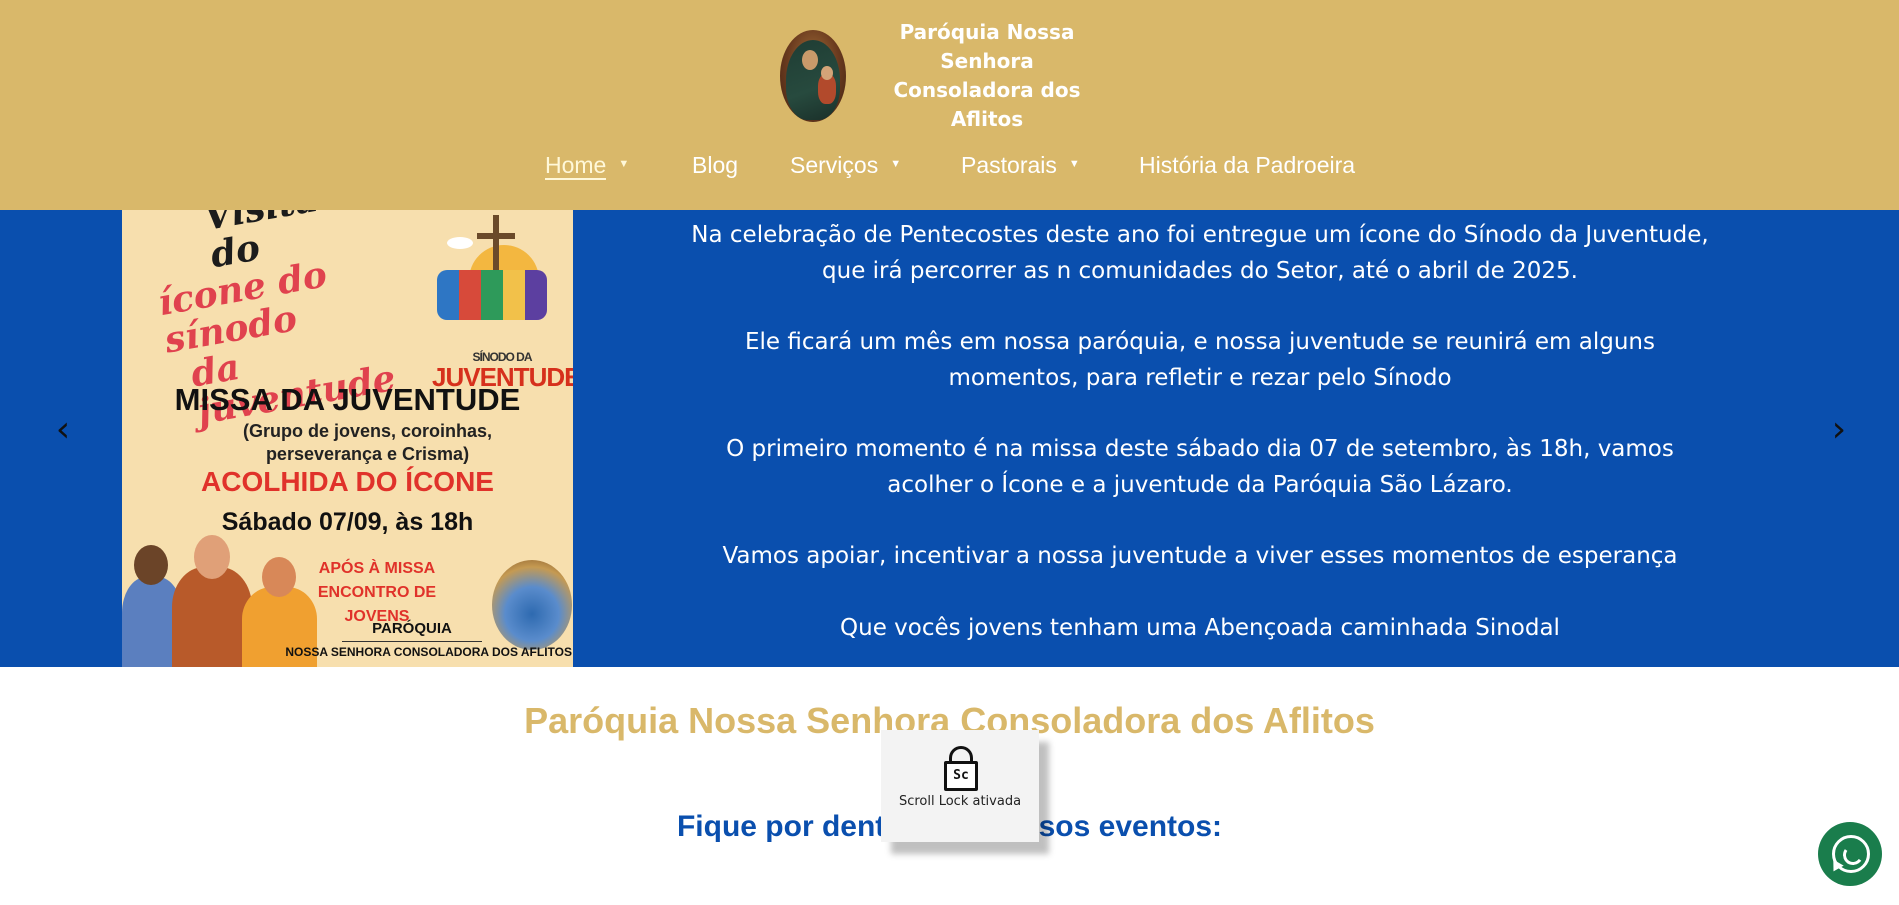 The height and width of the screenshot is (905, 1899). What do you see at coordinates (347, 481) in the screenshot?
I see `poster-acolhida: ACOLHIDA DO ÍCONE` at bounding box center [347, 481].